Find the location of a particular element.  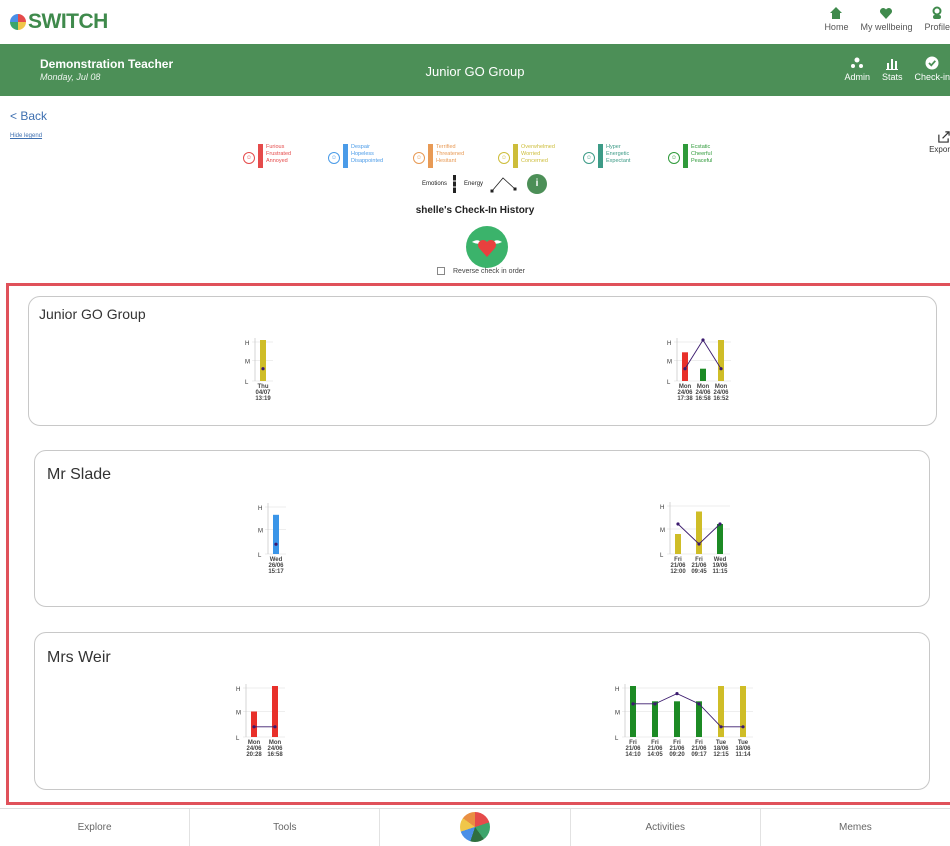

legend-words: Overwhelmed Worried Concerned is located at coordinates (538, 154).